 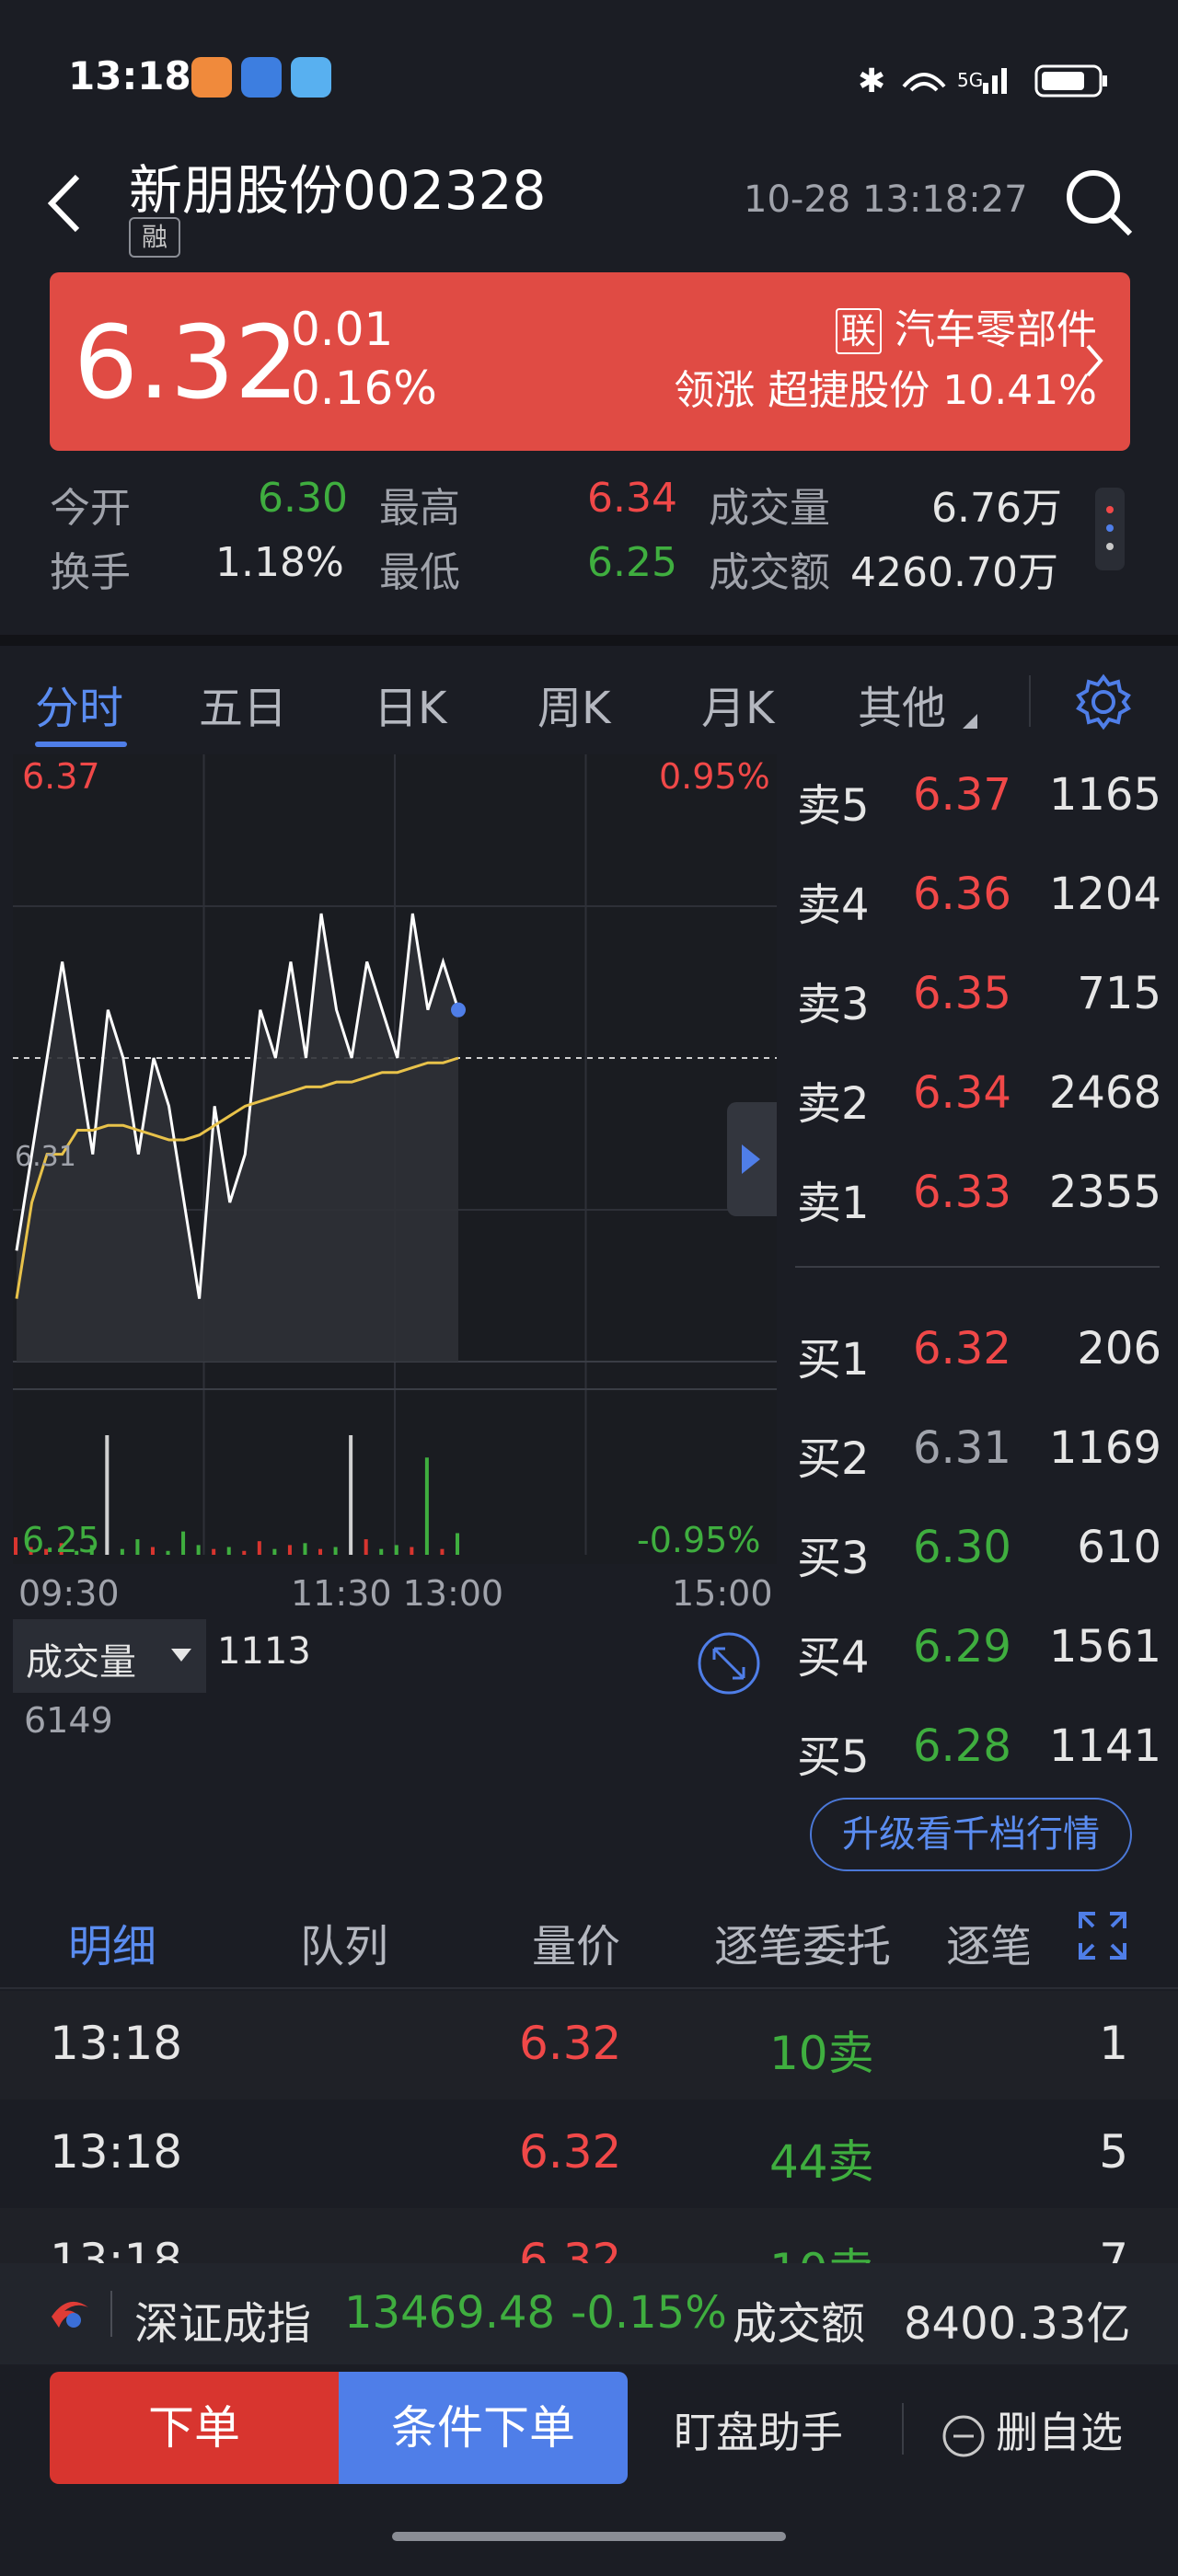 What do you see at coordinates (802, 1942) in the screenshot?
I see `tab-order-entrust: 逐笔委托` at bounding box center [802, 1942].